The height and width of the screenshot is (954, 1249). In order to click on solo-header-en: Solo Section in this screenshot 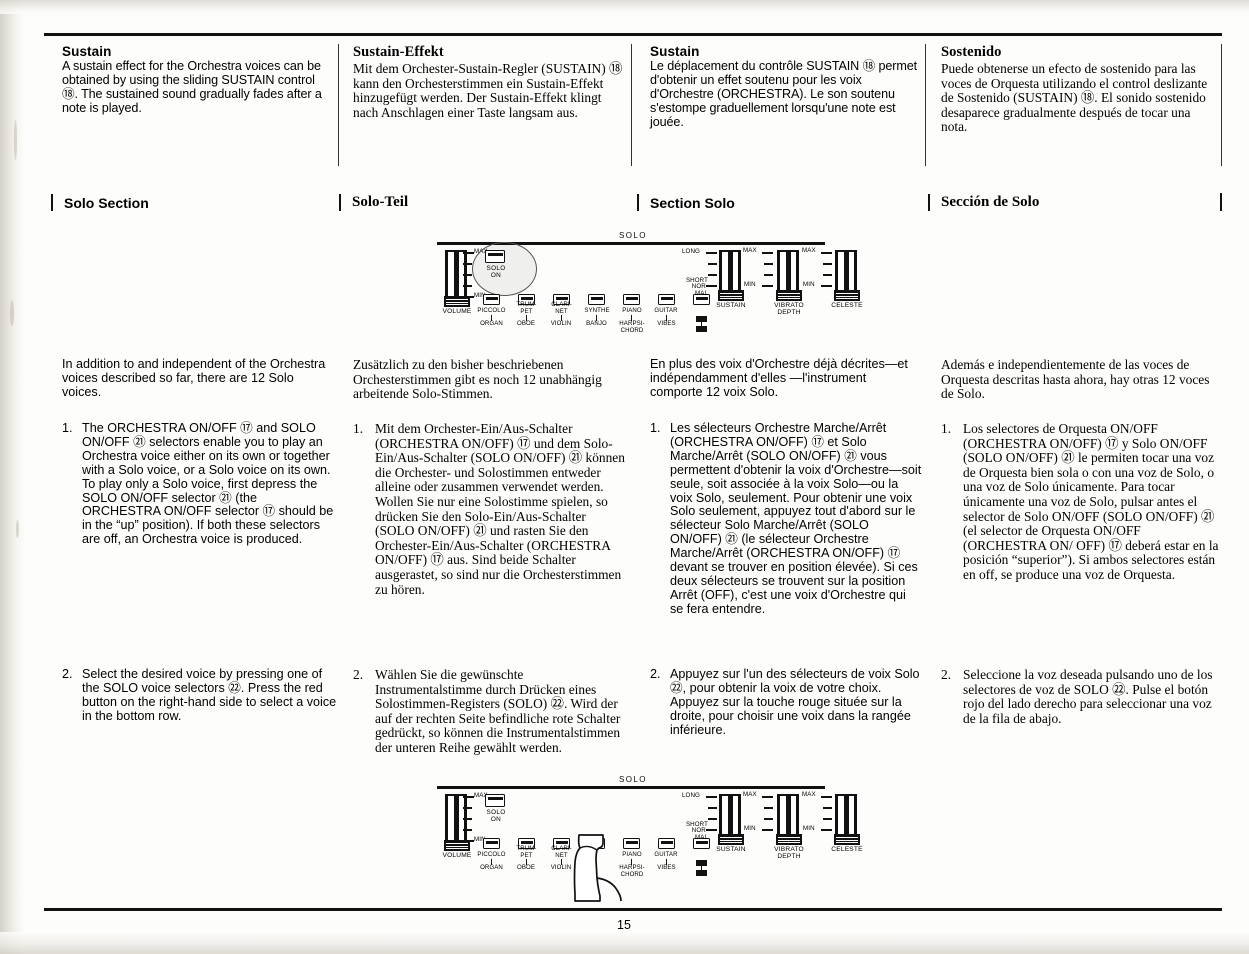, I will do `click(106, 203)`.